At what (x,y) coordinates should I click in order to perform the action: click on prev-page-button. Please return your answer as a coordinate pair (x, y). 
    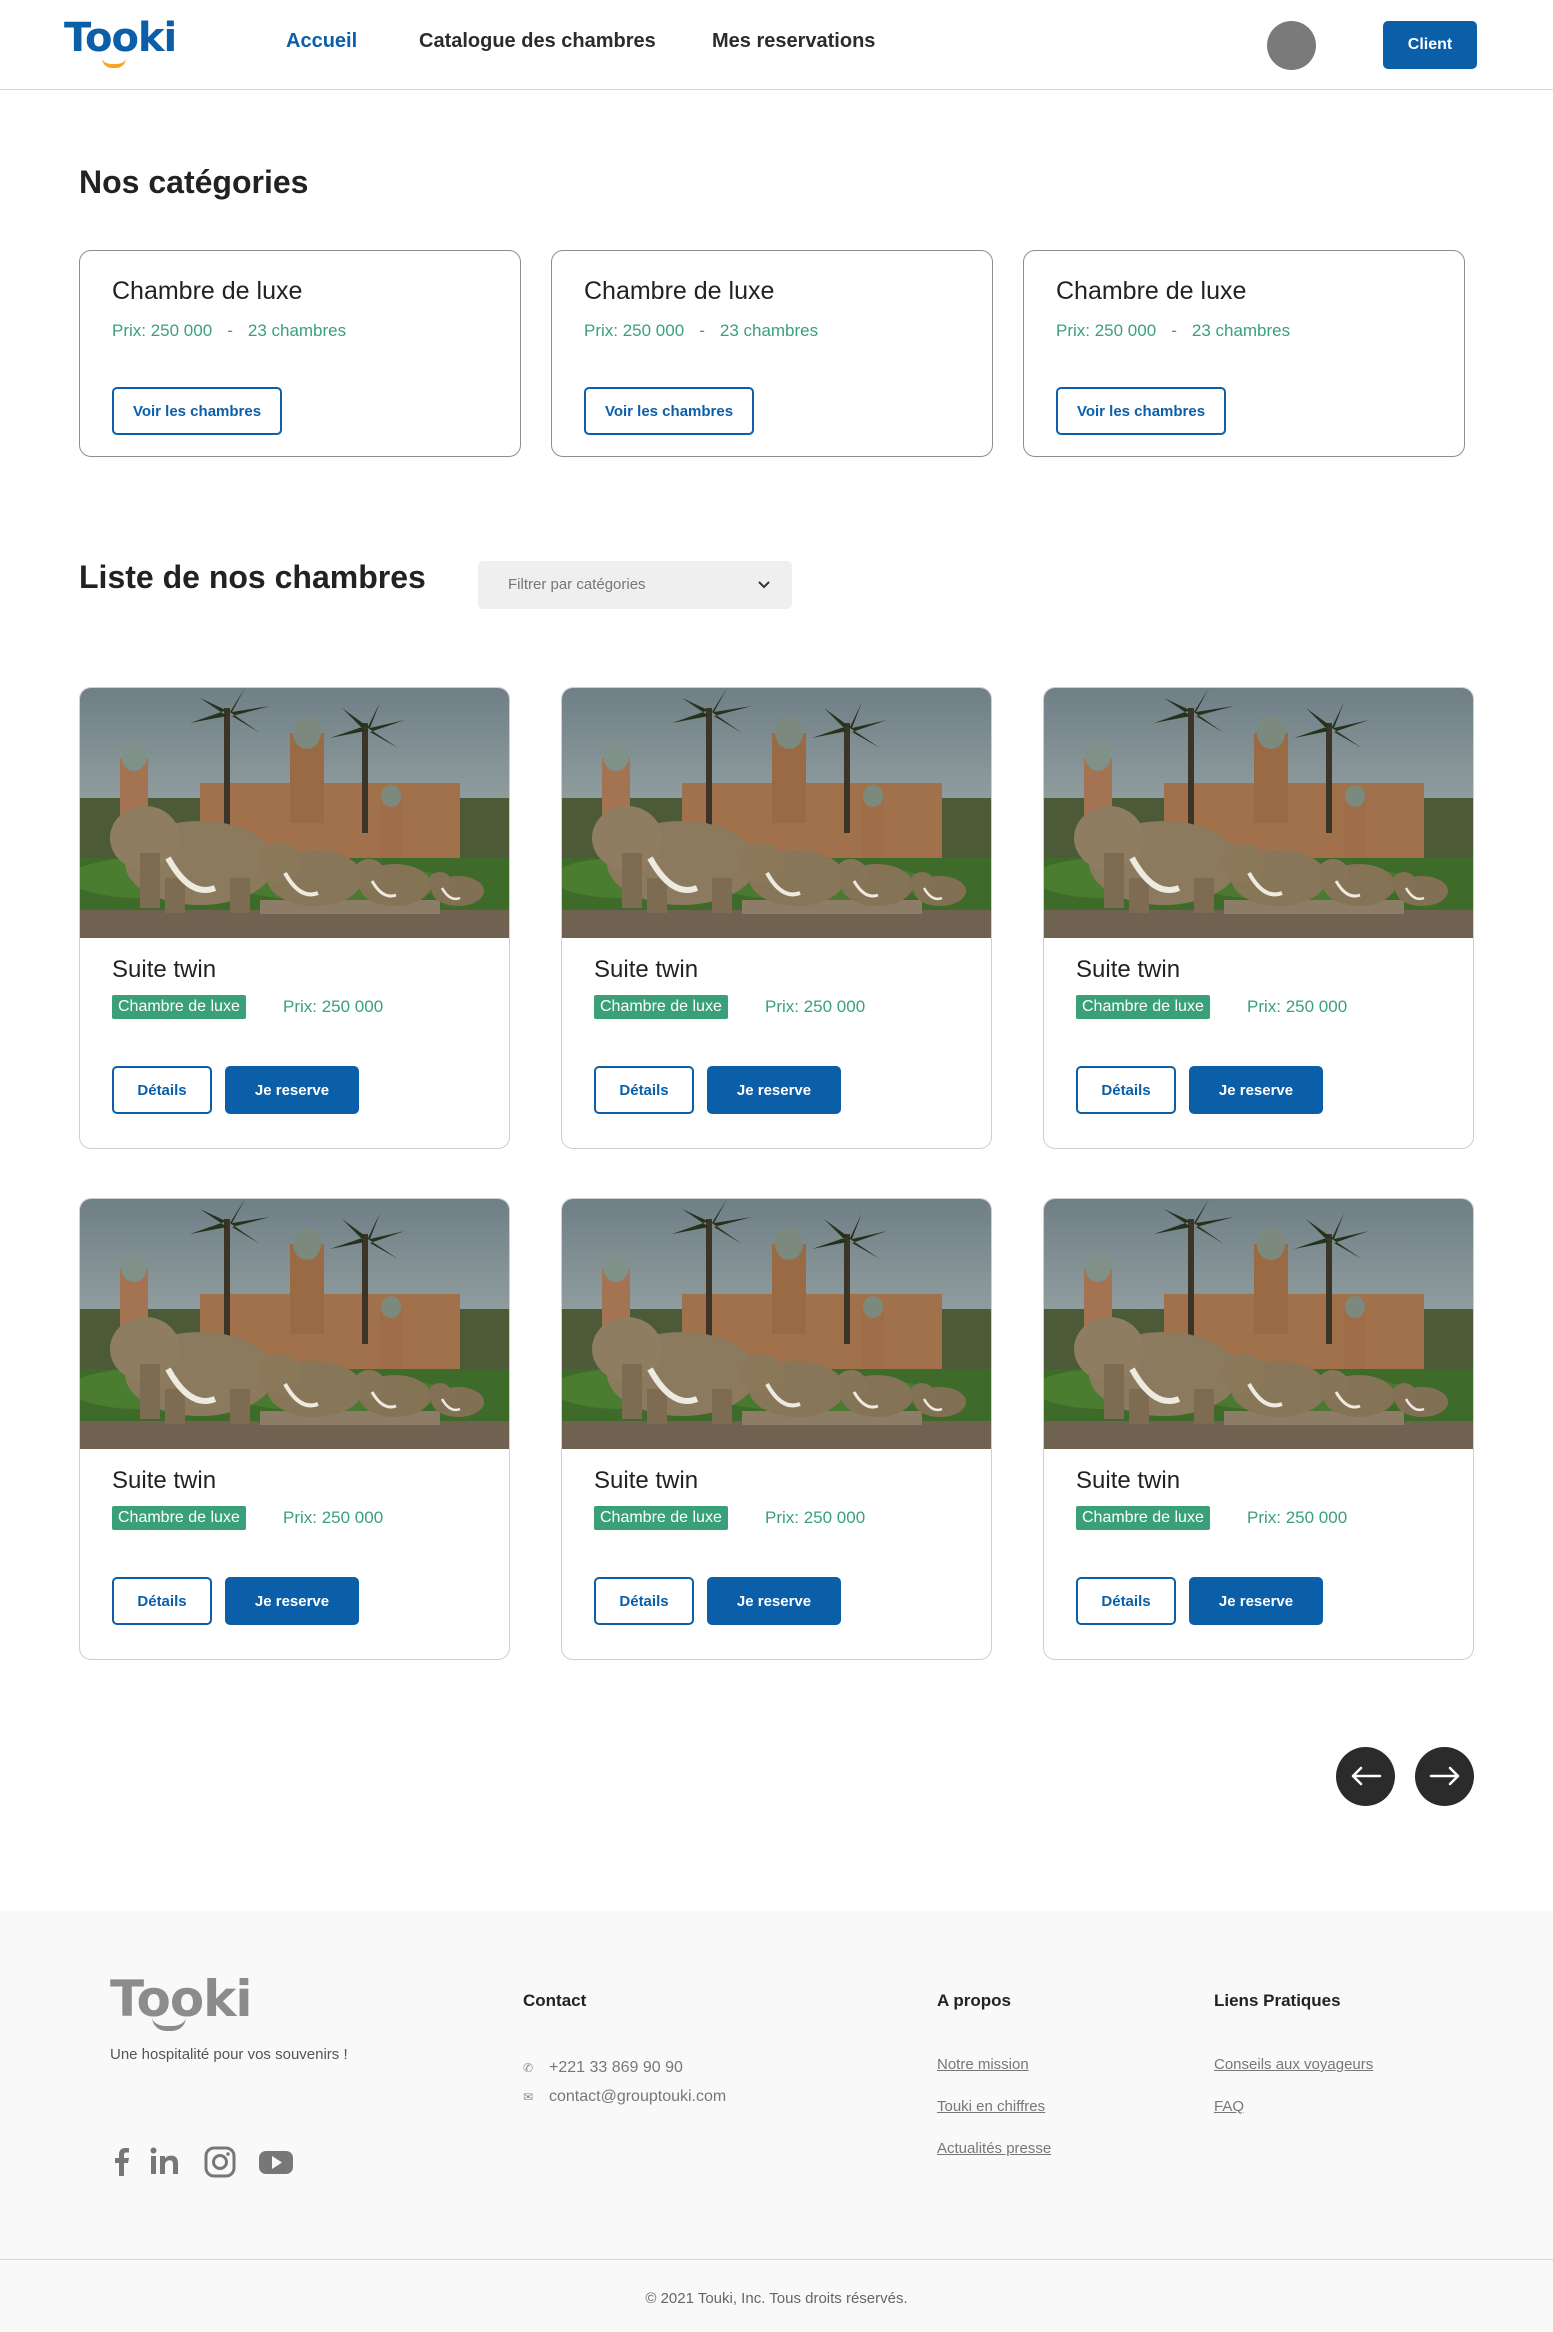
    Looking at the image, I should click on (1365, 1776).